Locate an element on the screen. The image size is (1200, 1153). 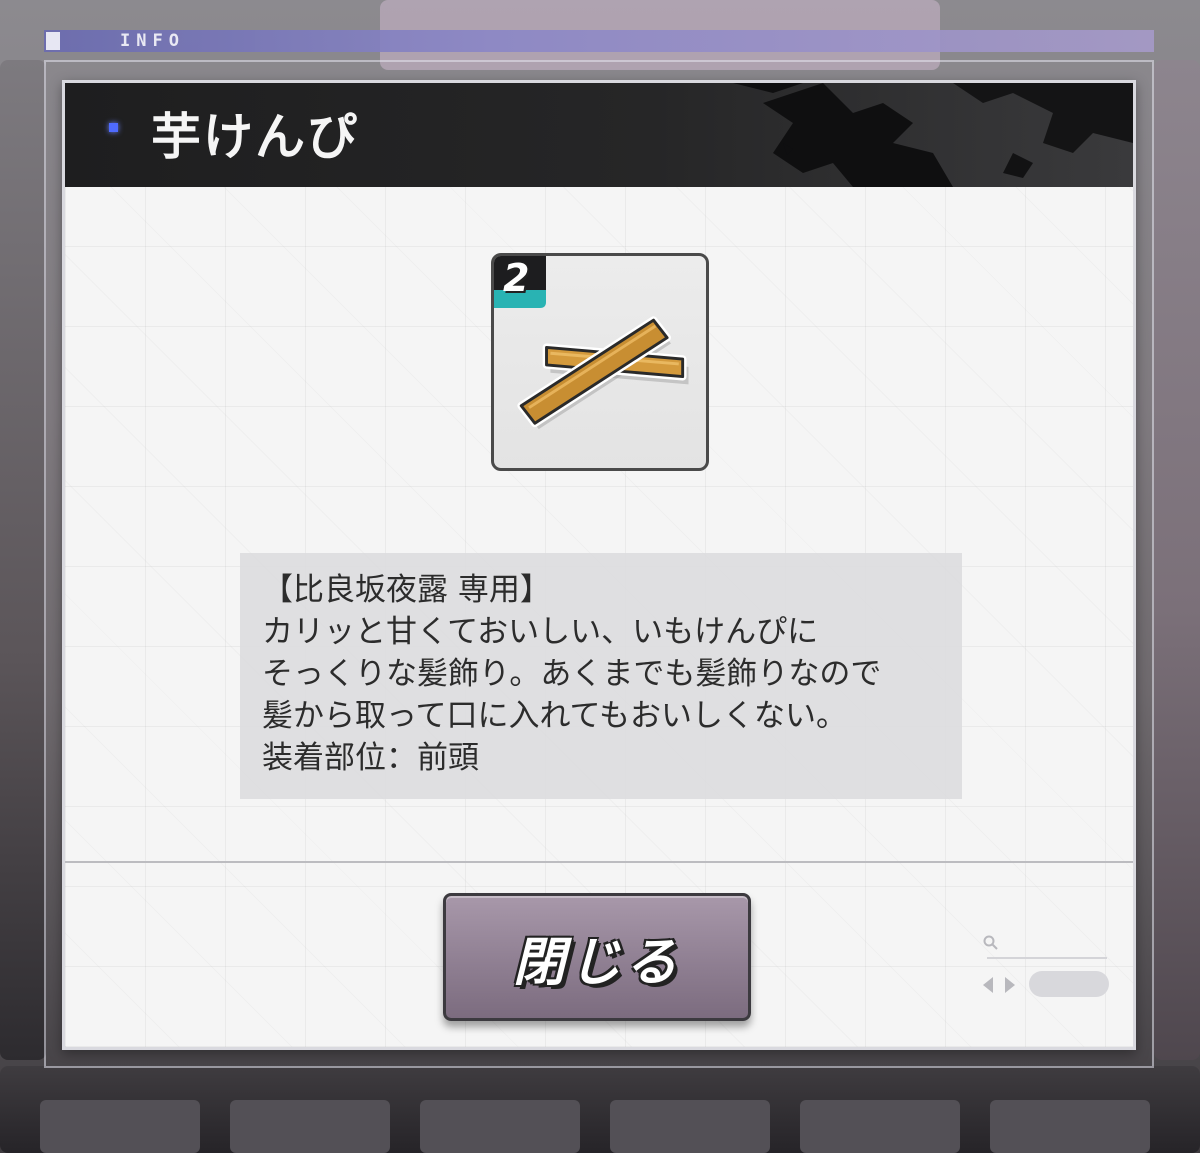
close-button: 閉じる is located at coordinates (597, 957).